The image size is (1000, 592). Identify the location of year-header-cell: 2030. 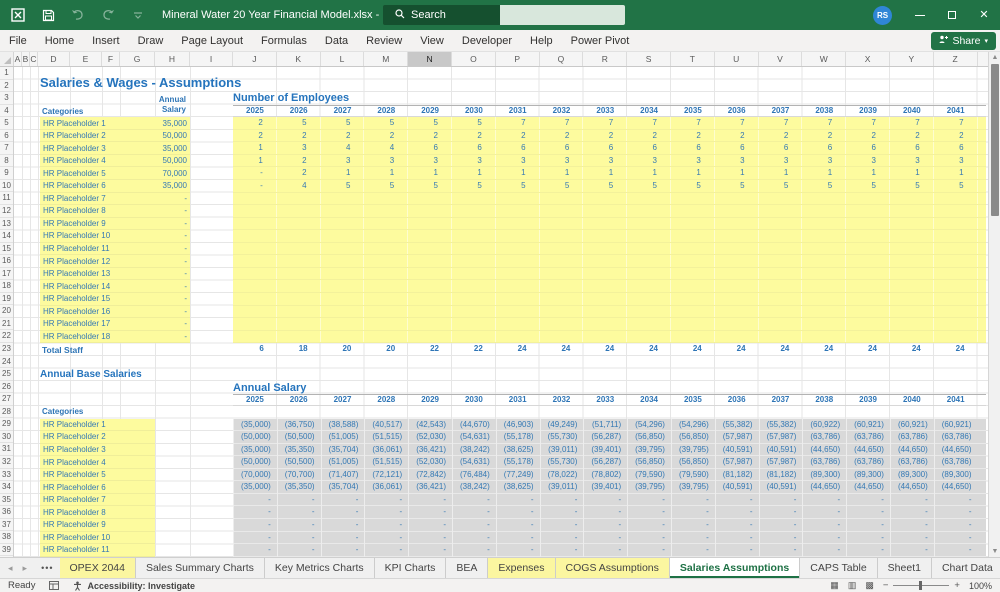
(474, 400).